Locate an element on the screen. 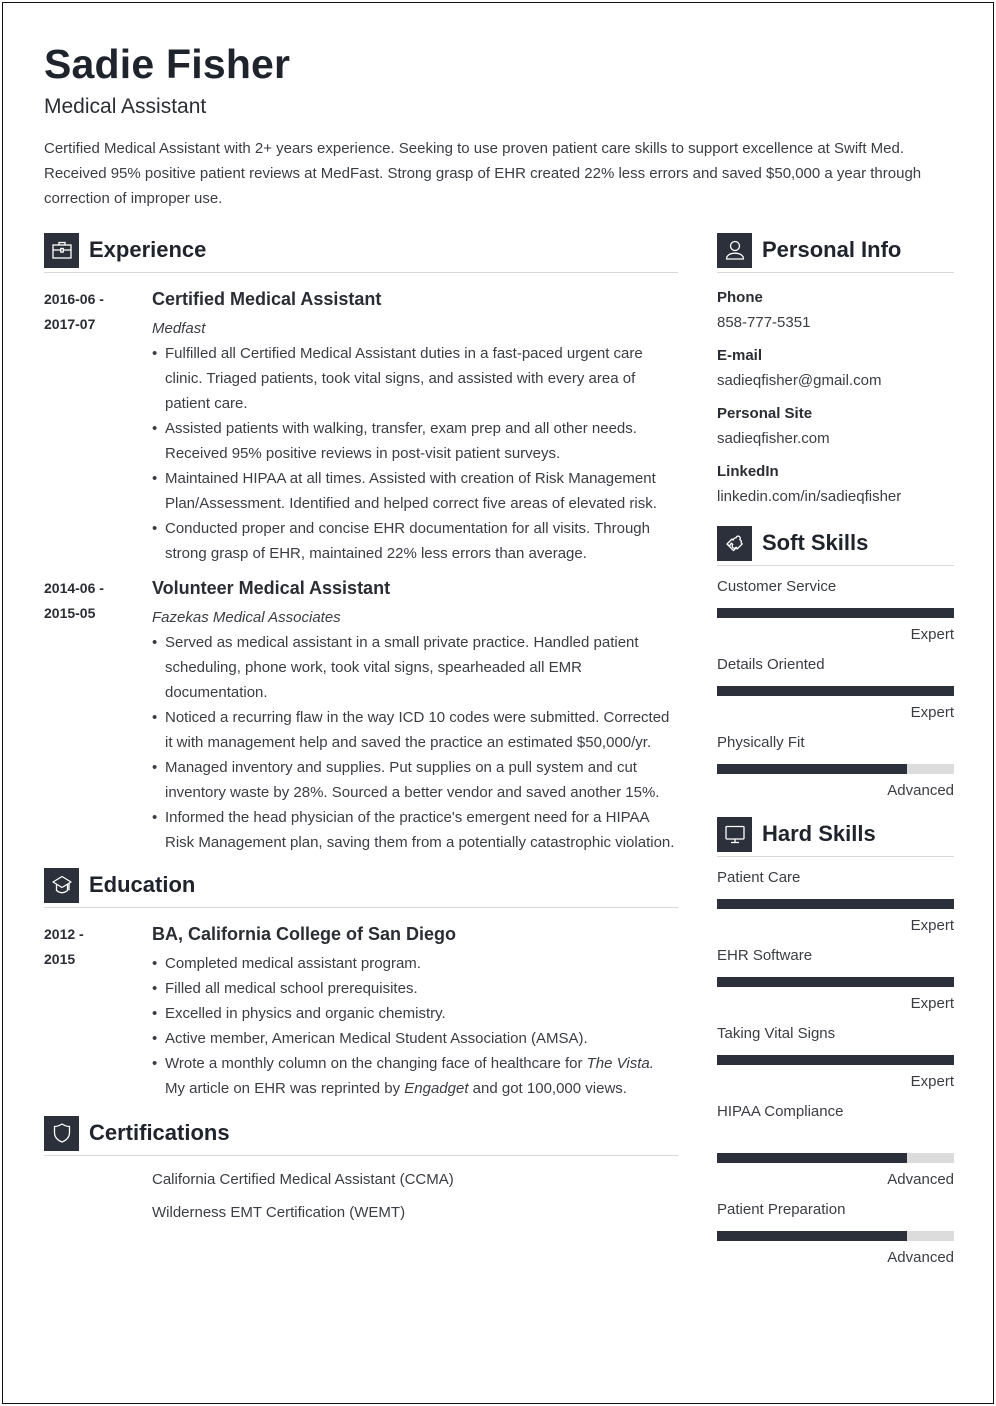 Image resolution: width=996 pixels, height=1406 pixels. bullet-item: Filled all medical school prerequisites. is located at coordinates (415, 988).